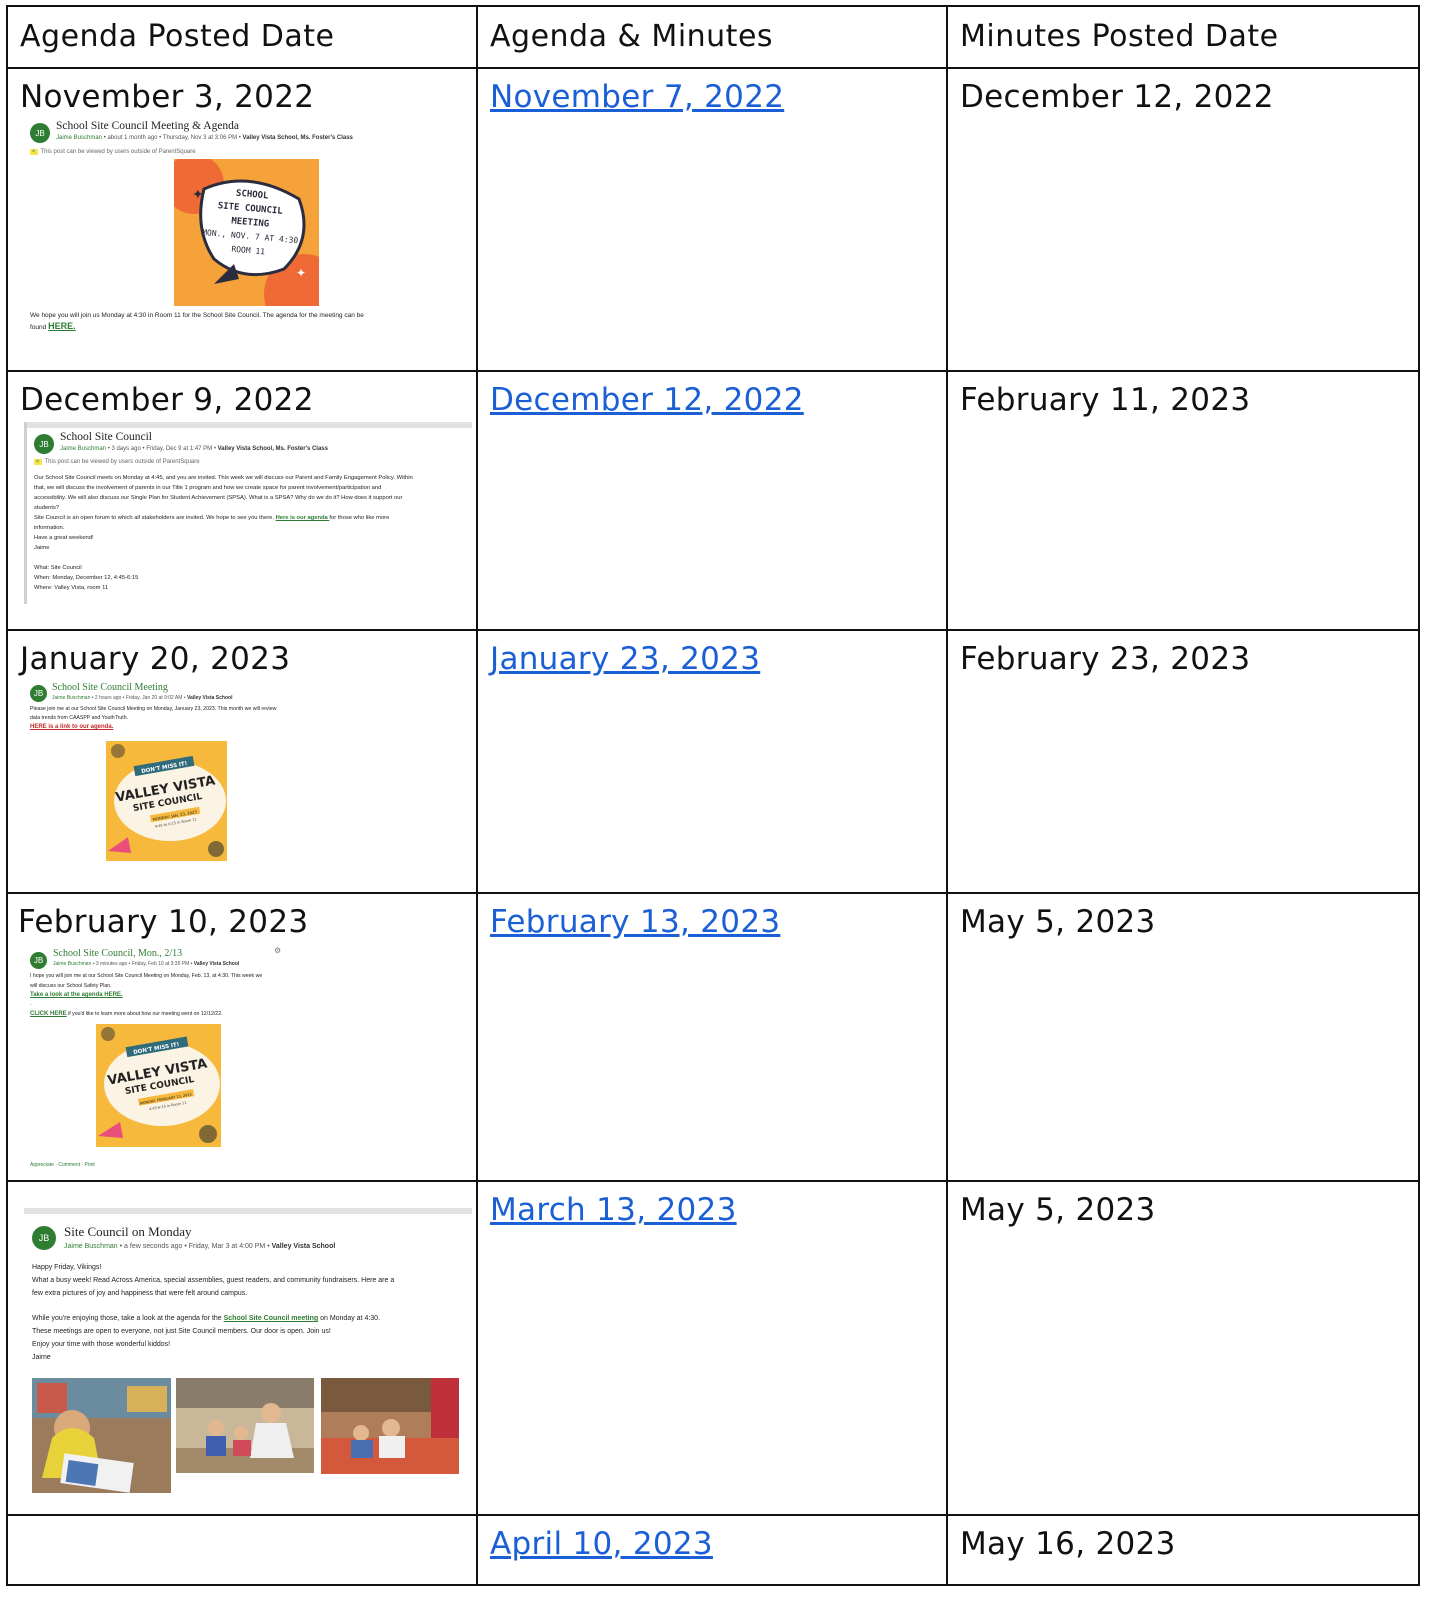 This screenshot has width=1452, height=1601. I want to click on agenda-link: HERE., so click(62, 326).